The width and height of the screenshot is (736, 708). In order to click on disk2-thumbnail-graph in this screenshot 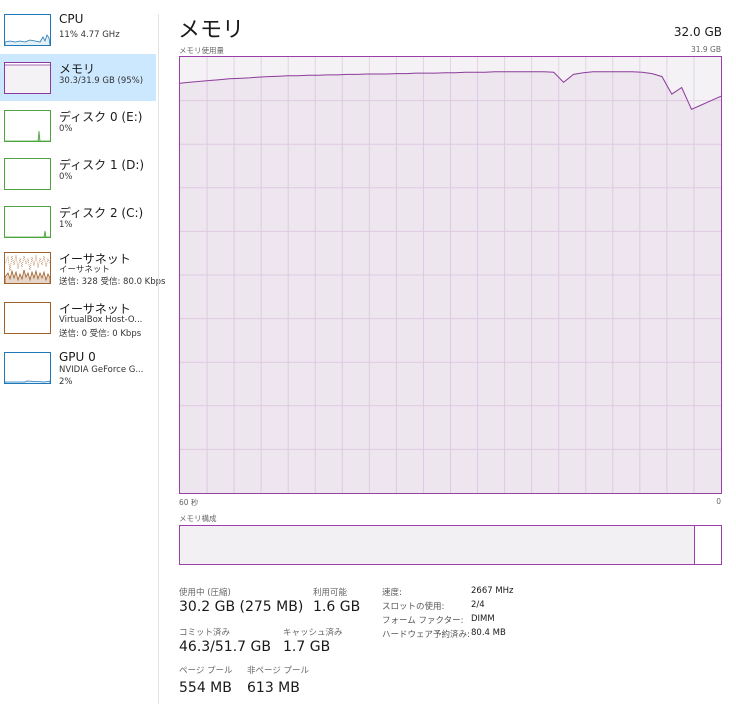, I will do `click(27, 222)`.